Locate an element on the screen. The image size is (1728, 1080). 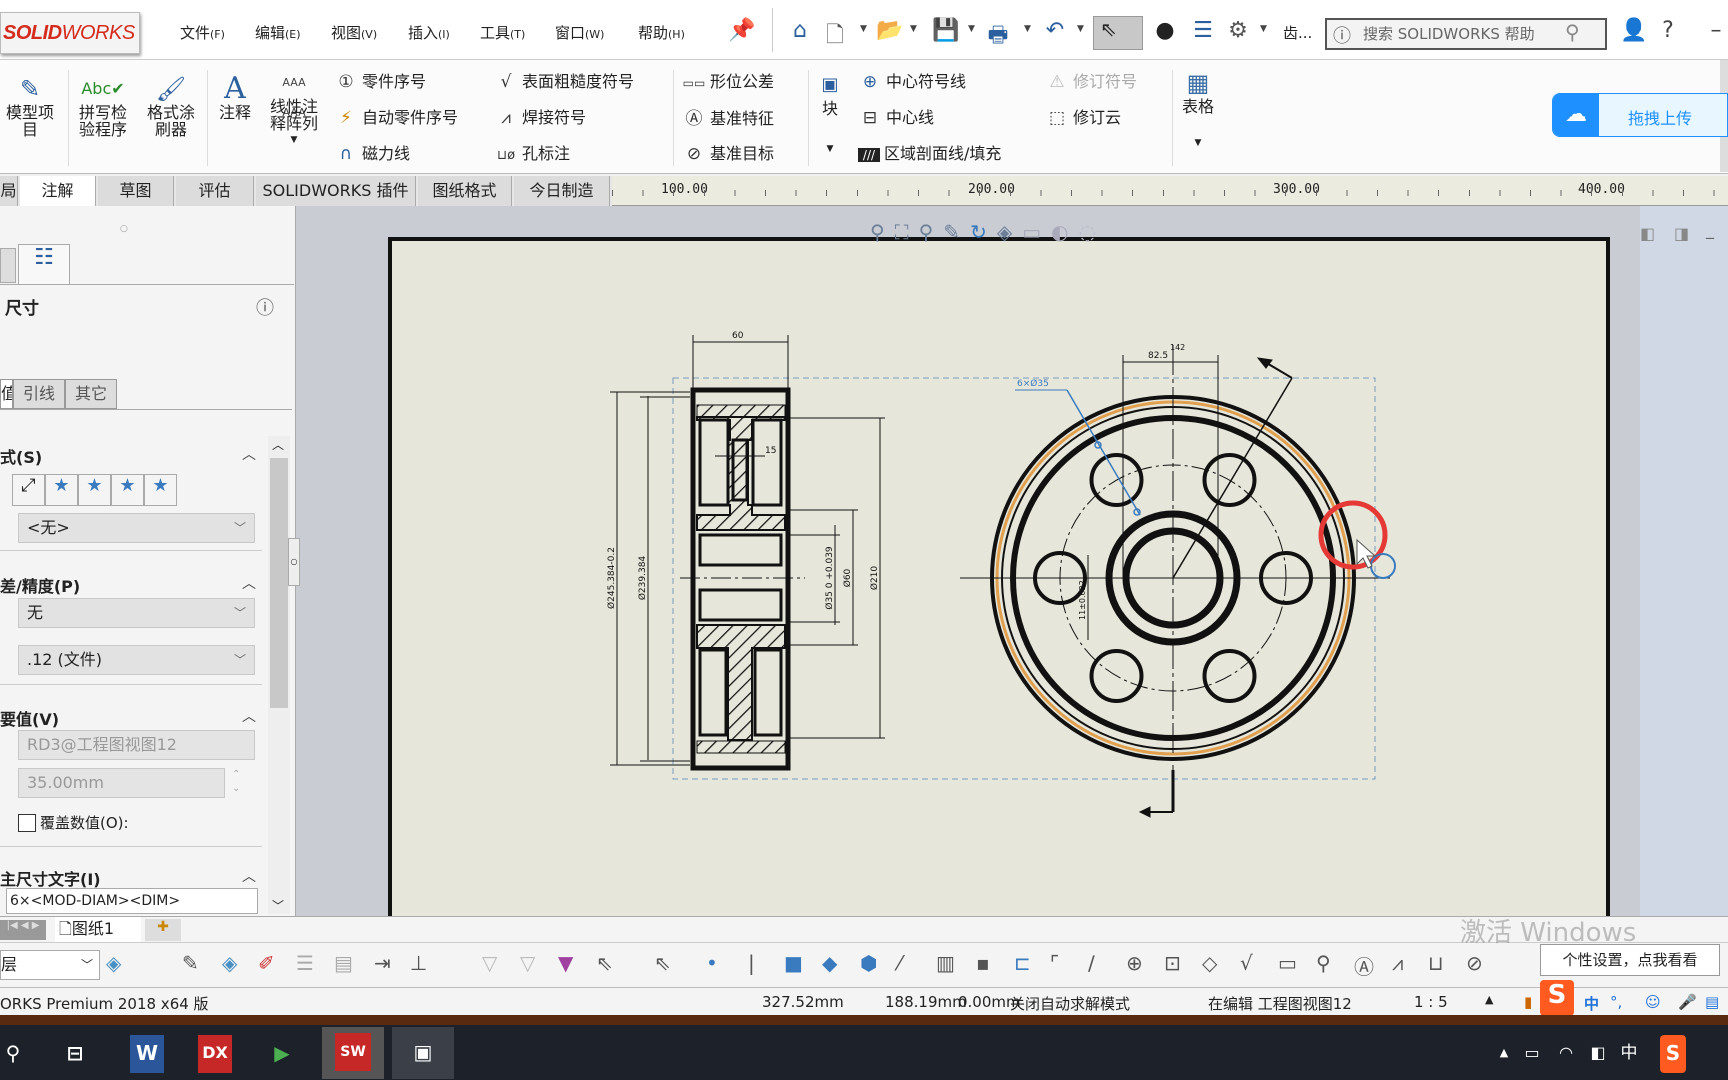
snap-center-icon: ⊕ is located at coordinates (1134, 963).